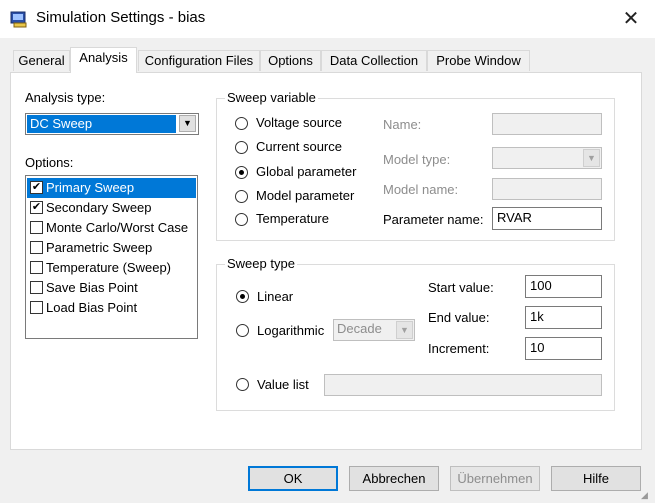 The image size is (655, 503). I want to click on tab-general: General, so click(41, 60).